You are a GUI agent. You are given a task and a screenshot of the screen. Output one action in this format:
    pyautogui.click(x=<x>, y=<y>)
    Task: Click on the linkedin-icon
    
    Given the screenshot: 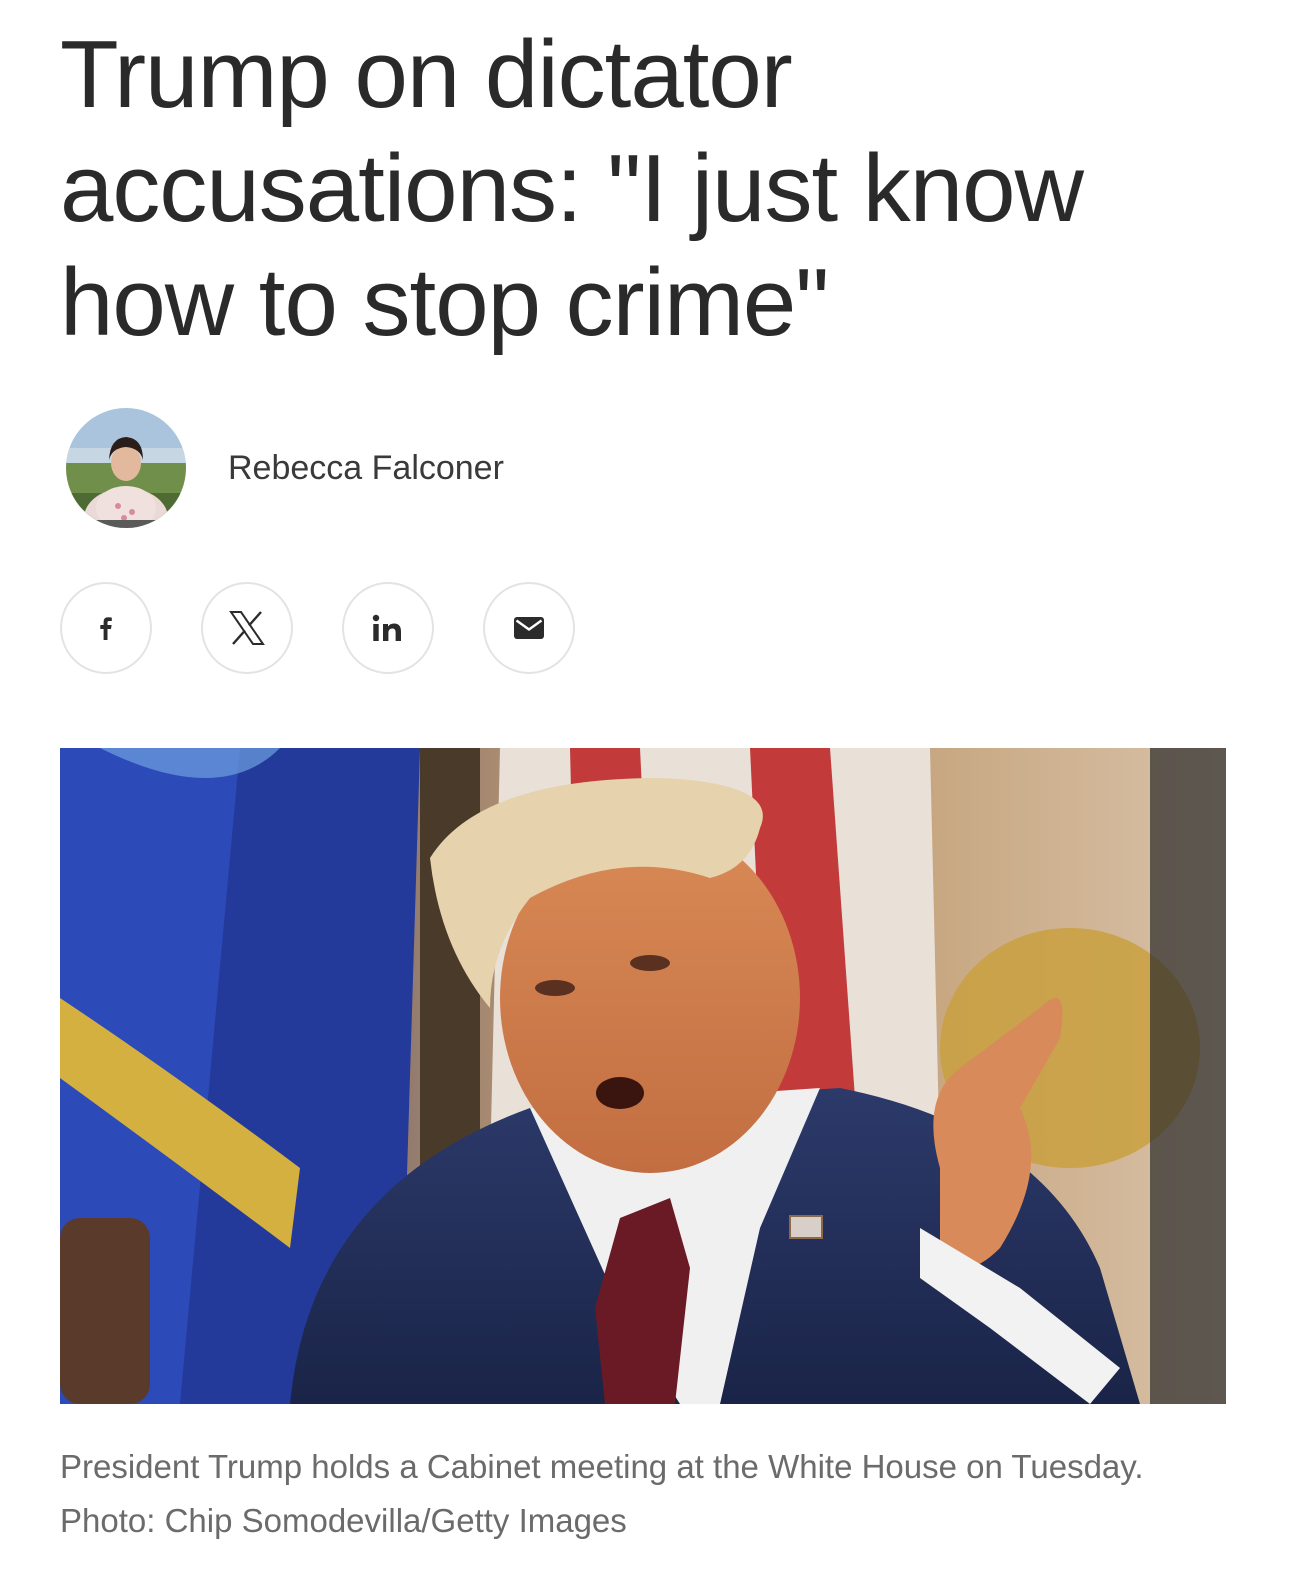 What is the action you would take?
    pyautogui.click(x=386, y=627)
    